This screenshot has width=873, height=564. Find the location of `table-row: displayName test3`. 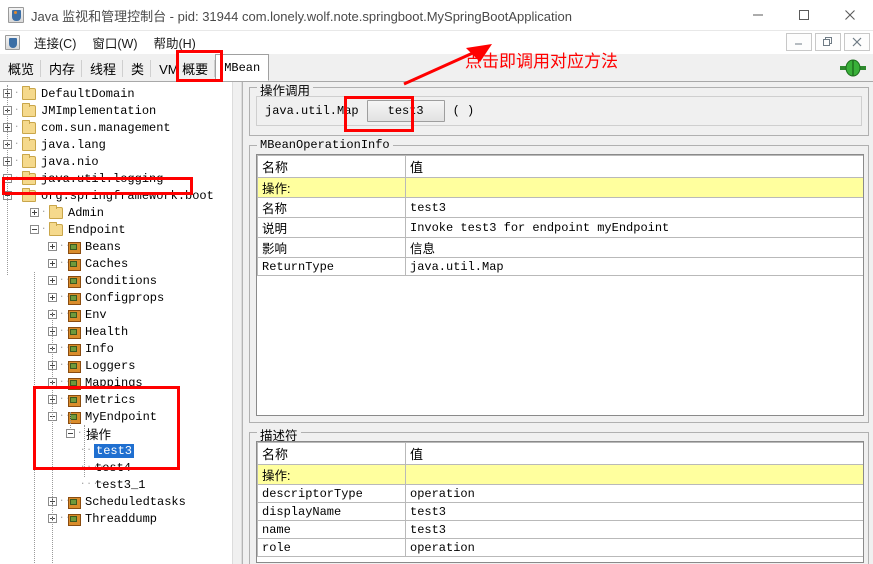

table-row: displayName test3 is located at coordinates (560, 511).